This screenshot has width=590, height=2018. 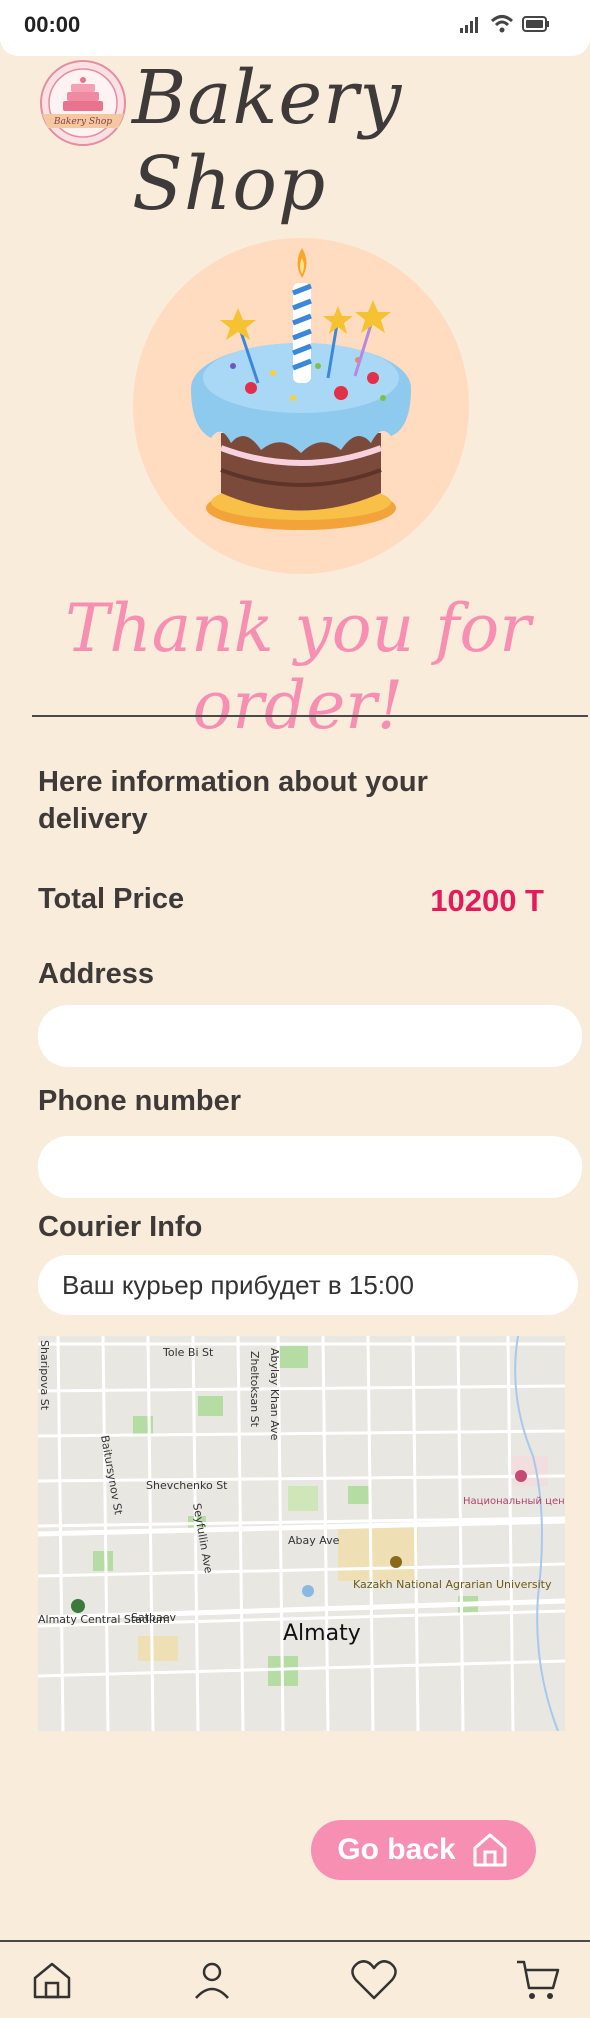 I want to click on status-time: 00:00, so click(x=52, y=24).